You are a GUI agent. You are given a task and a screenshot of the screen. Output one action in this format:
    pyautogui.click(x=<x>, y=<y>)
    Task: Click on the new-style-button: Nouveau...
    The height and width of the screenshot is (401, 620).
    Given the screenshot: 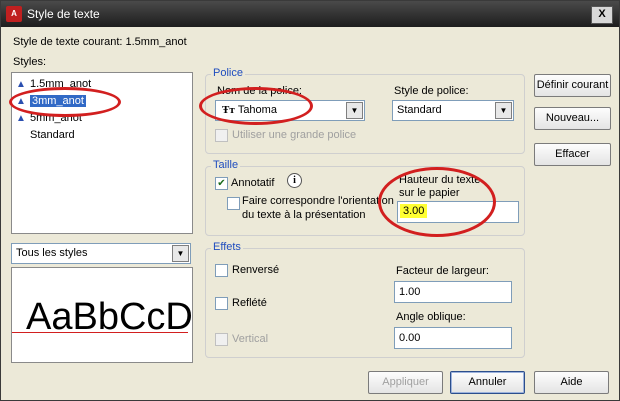 What is the action you would take?
    pyautogui.click(x=572, y=118)
    